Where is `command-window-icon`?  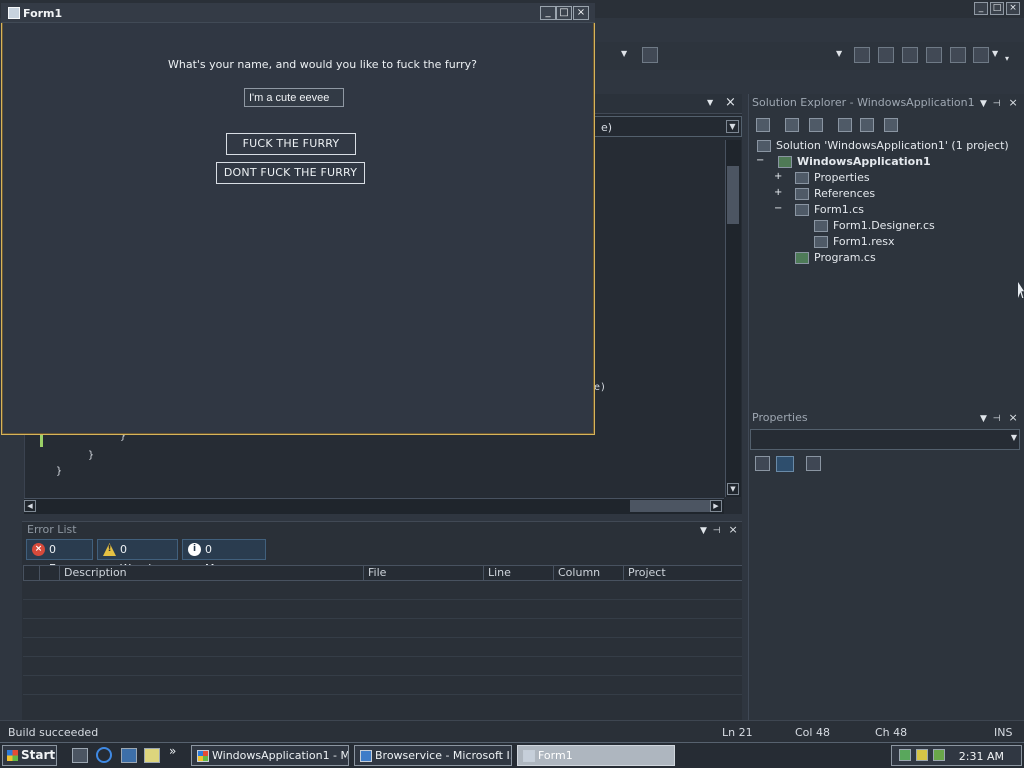 command-window-icon is located at coordinates (981, 55).